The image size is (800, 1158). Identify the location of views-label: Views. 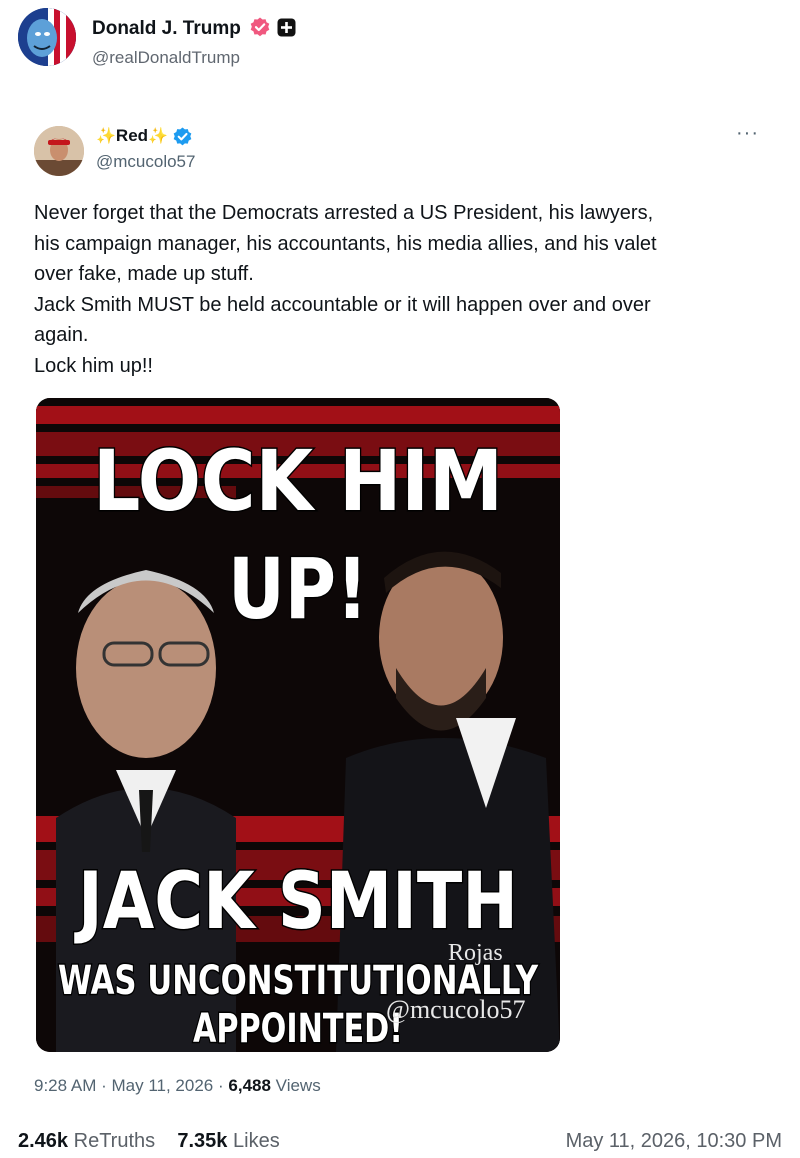
(298, 1085).